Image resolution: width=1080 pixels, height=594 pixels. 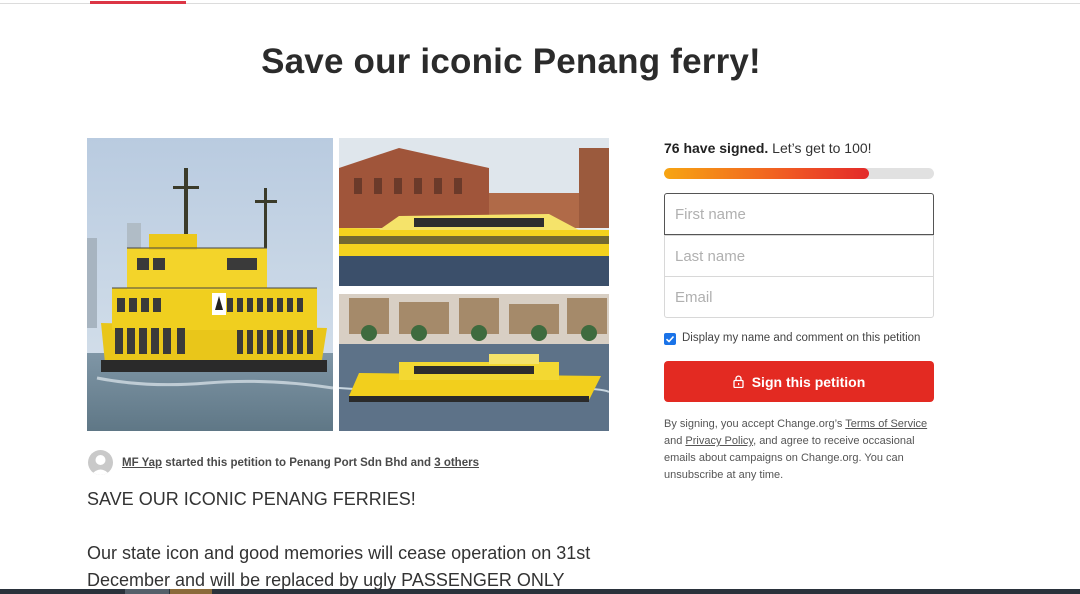 What do you see at coordinates (474, 284) in the screenshot?
I see `petition-image-boats` at bounding box center [474, 284].